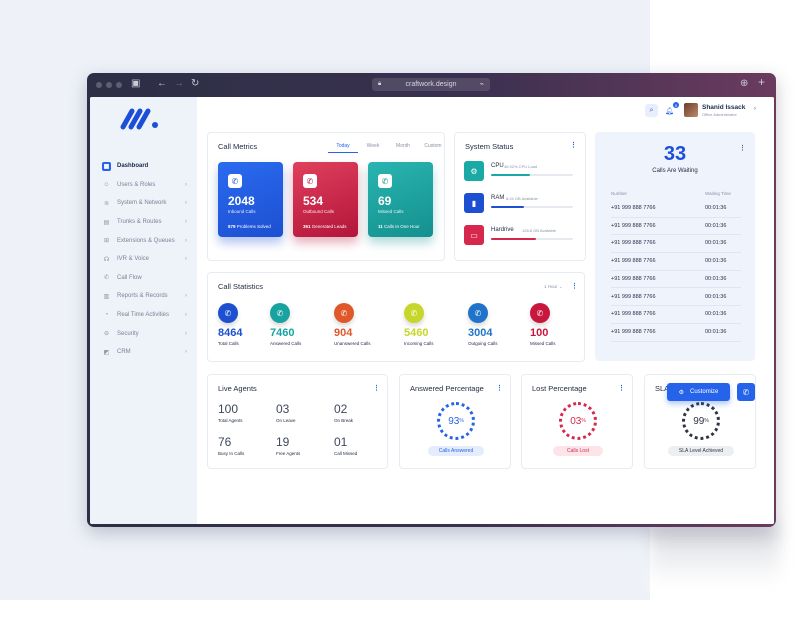 The width and height of the screenshot is (797, 617). Describe the element at coordinates (744, 84) in the screenshot. I see `download-icon: ⊕` at that location.